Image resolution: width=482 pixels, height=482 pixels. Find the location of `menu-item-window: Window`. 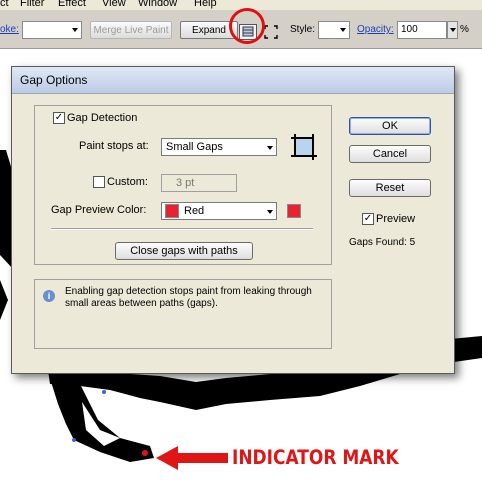

menu-item-window: Window is located at coordinates (157, 4).